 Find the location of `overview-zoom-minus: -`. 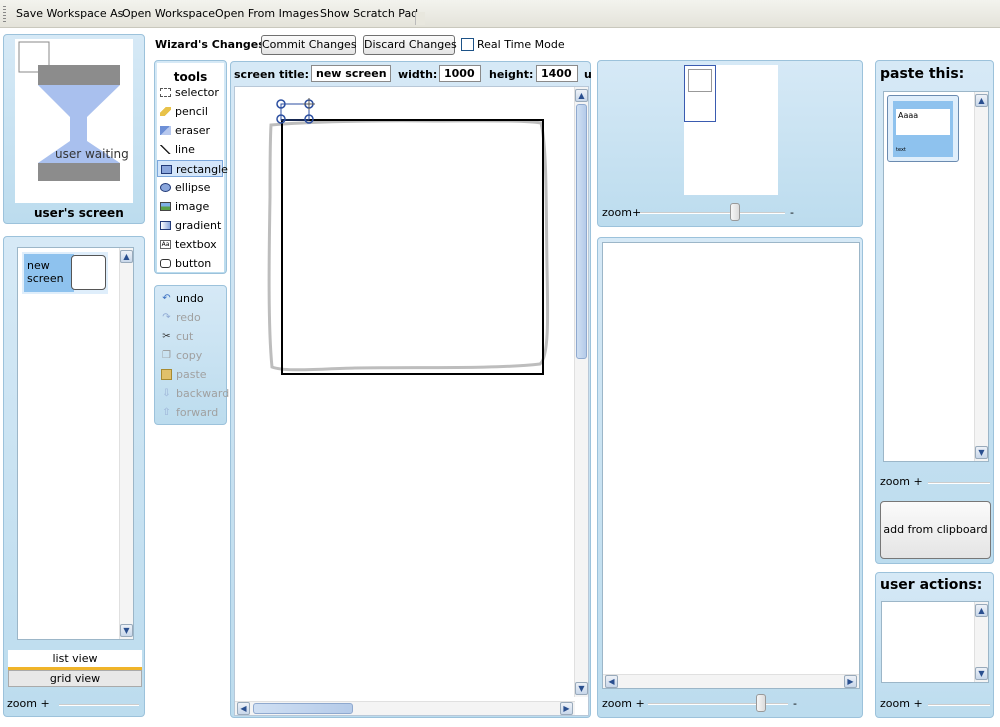

overview-zoom-minus: - is located at coordinates (792, 212).